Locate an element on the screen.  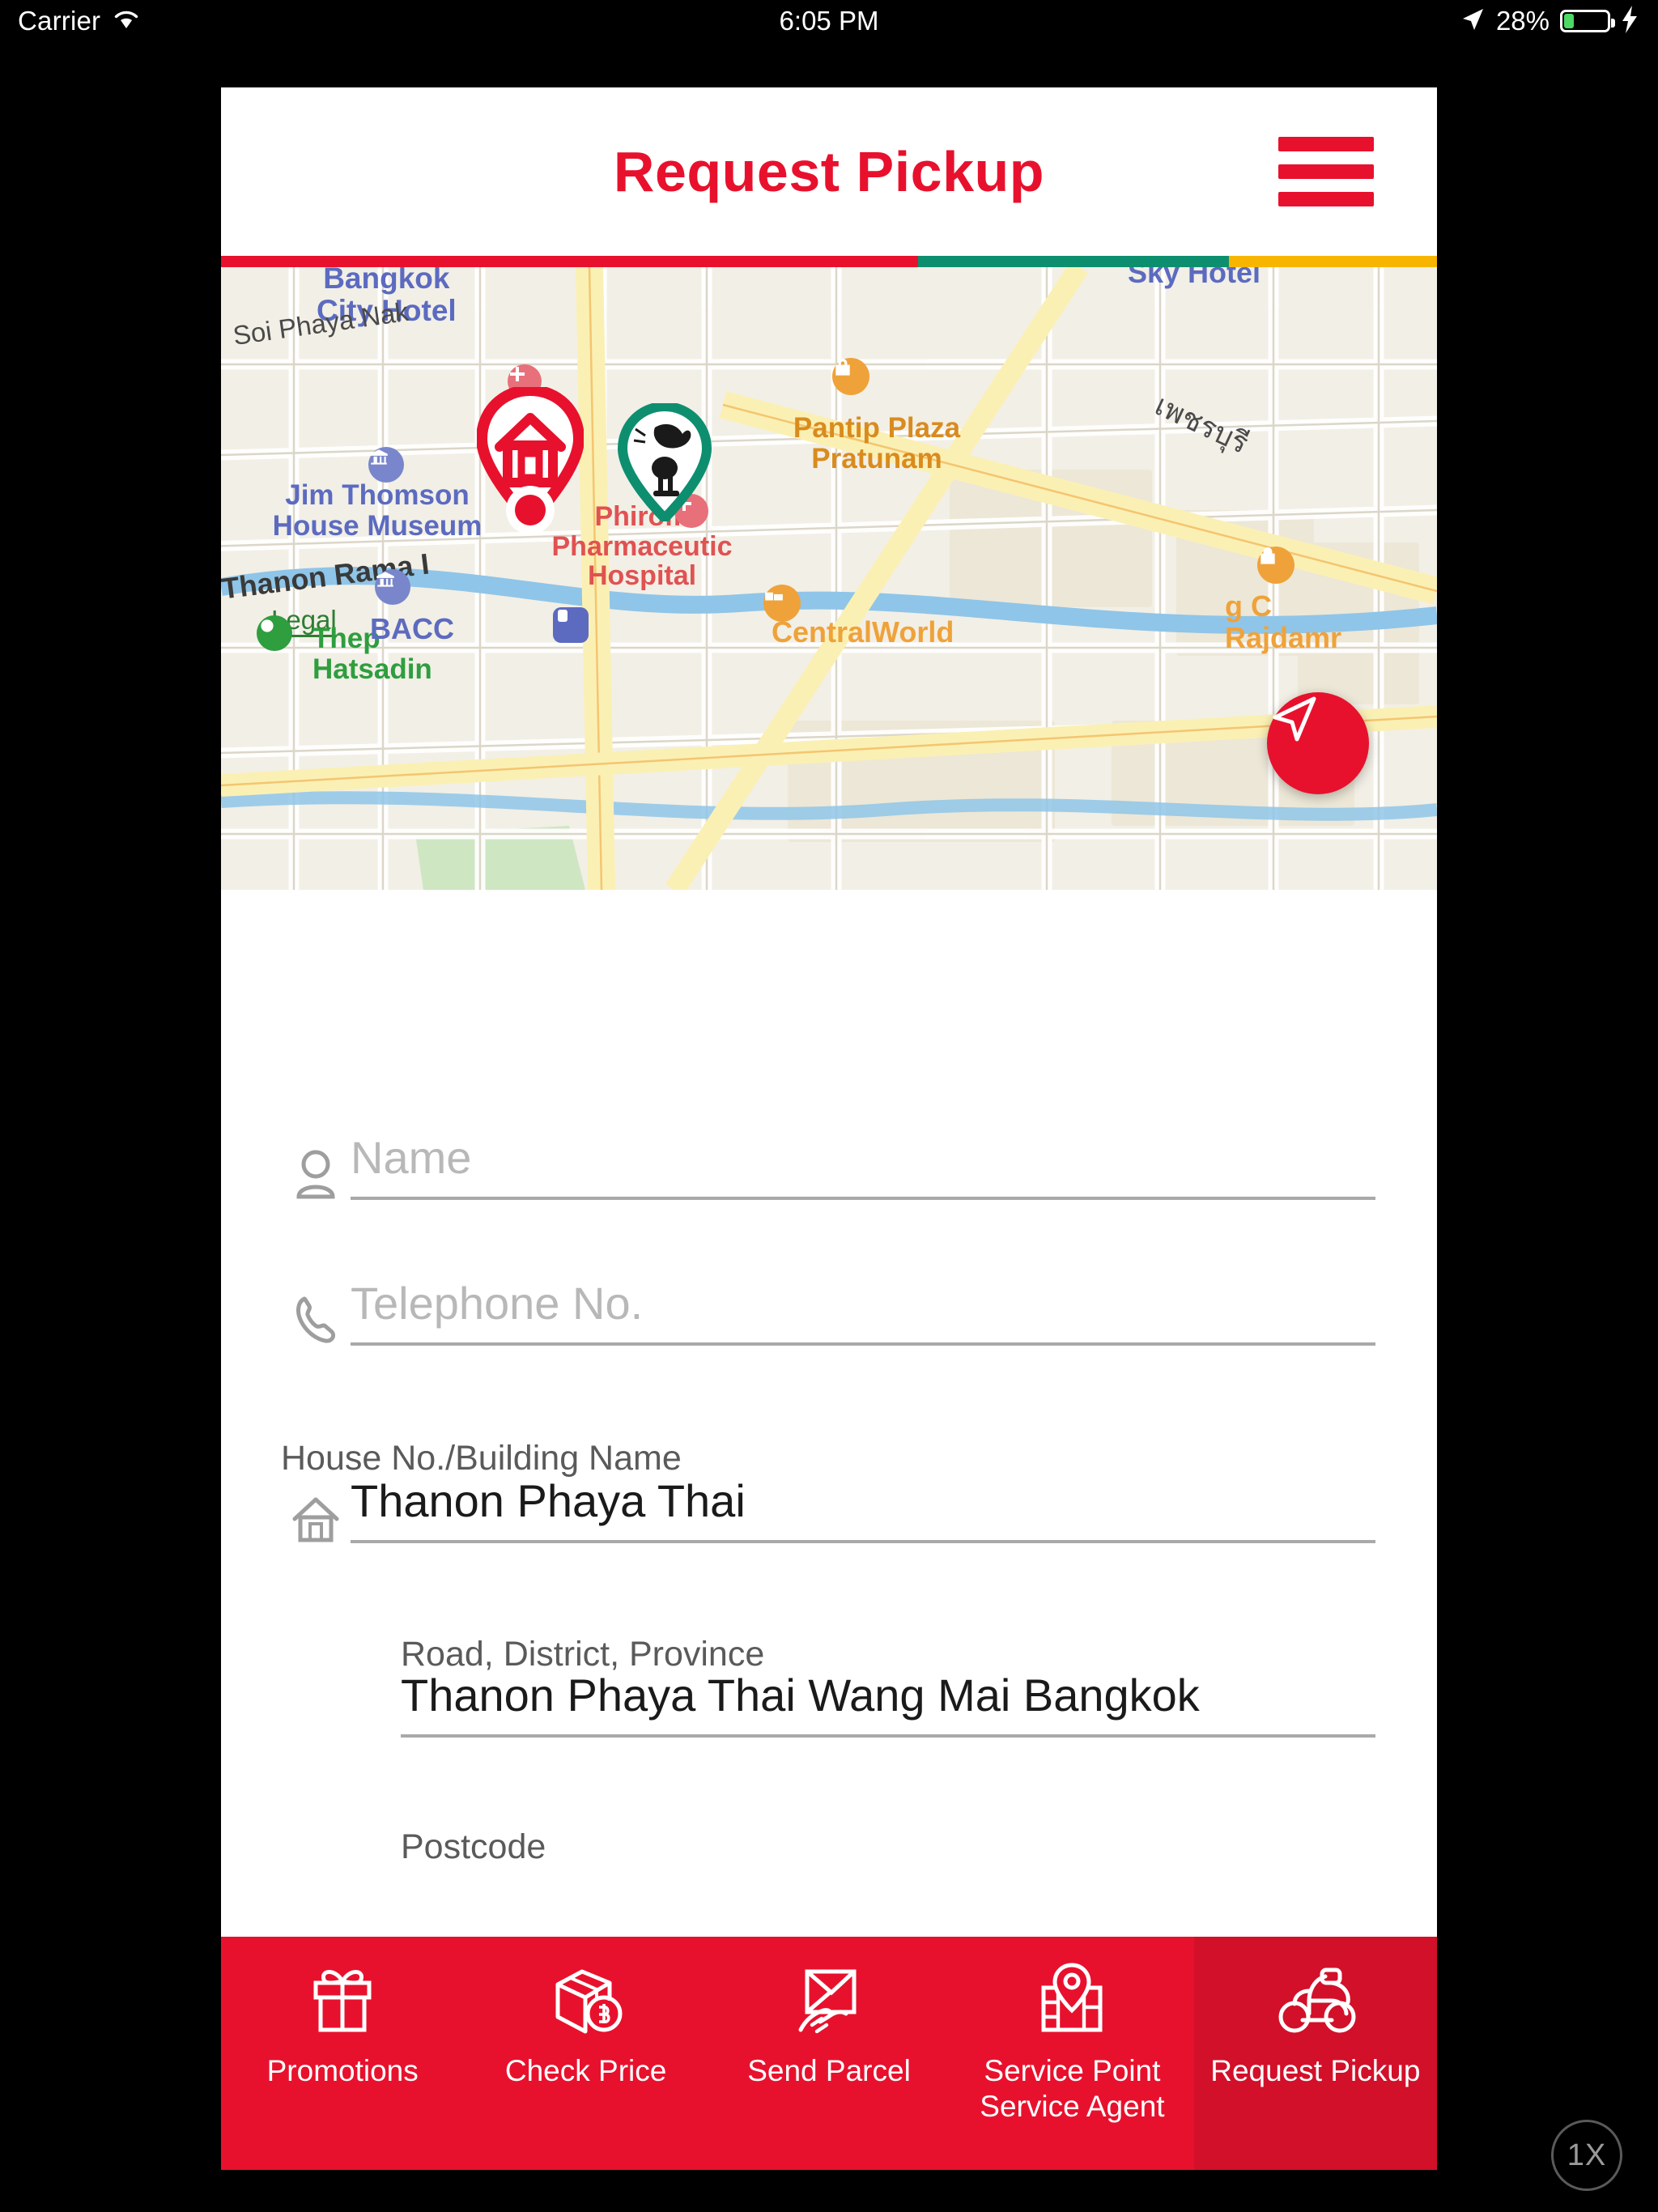
nav-item-check-price: Check Price is located at coordinates (585, 2053).